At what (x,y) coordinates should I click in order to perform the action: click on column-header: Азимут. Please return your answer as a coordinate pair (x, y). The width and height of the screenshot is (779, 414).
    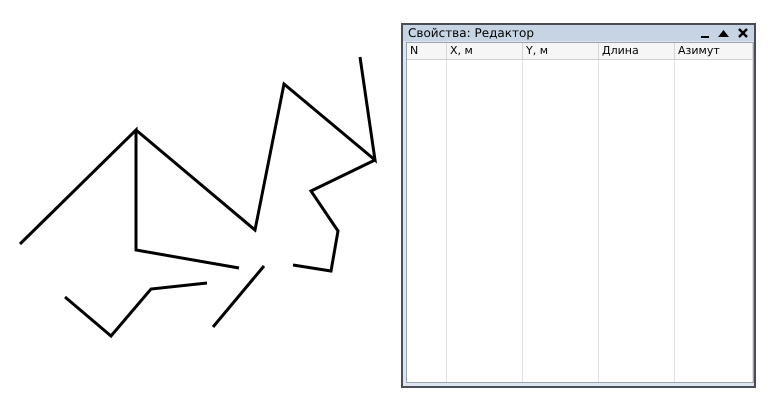
    Looking at the image, I should click on (714, 51).